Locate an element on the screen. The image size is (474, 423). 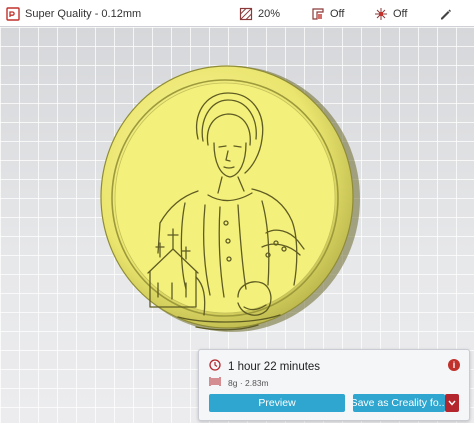
print-time: 1 hour 22 minutes is located at coordinates (274, 366).